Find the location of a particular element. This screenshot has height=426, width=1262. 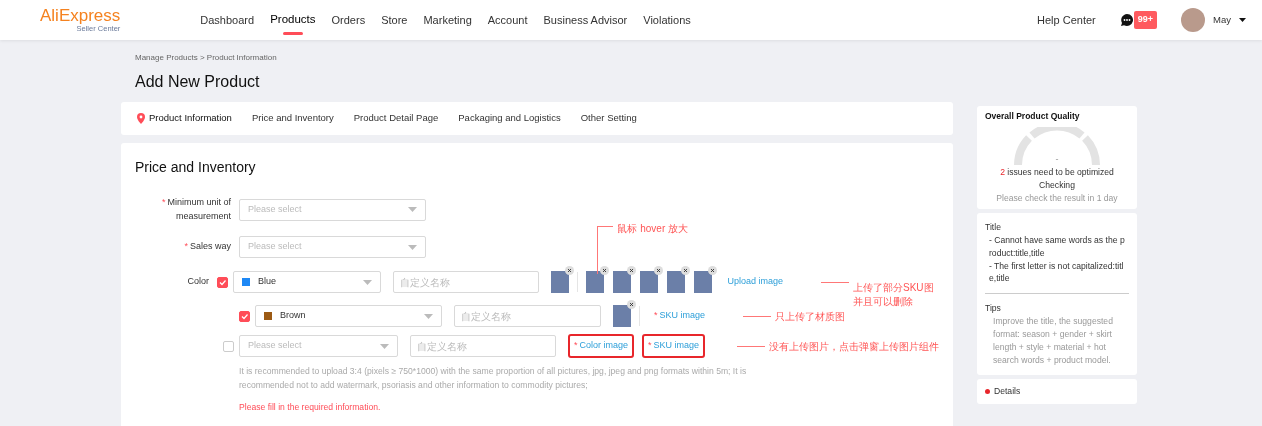

status-text: Checking is located at coordinates (1057, 186).